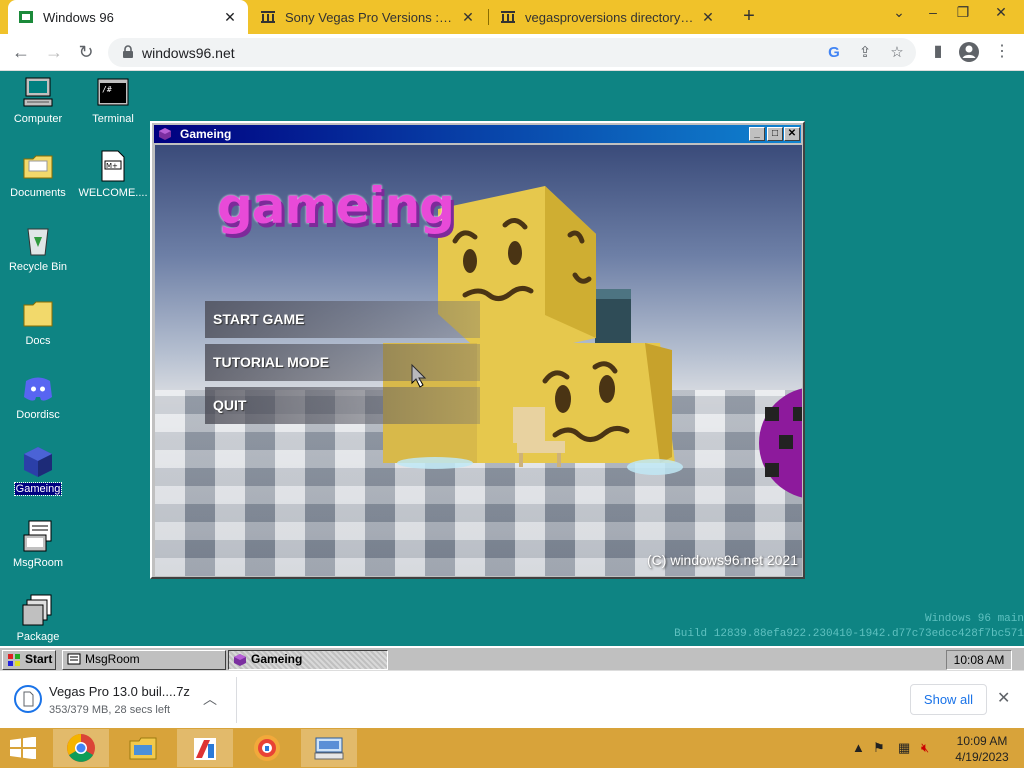 The image size is (1024, 768). What do you see at coordinates (38, 388) in the screenshot?
I see `discord-icon` at bounding box center [38, 388].